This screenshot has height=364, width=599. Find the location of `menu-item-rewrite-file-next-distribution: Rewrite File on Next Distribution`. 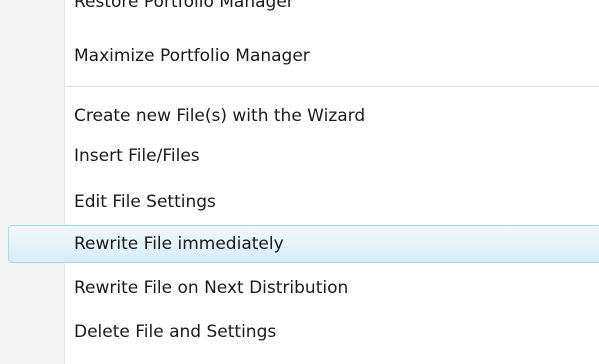

menu-item-rewrite-file-next-distribution: Rewrite File on Next Distribution is located at coordinates (299, 288).